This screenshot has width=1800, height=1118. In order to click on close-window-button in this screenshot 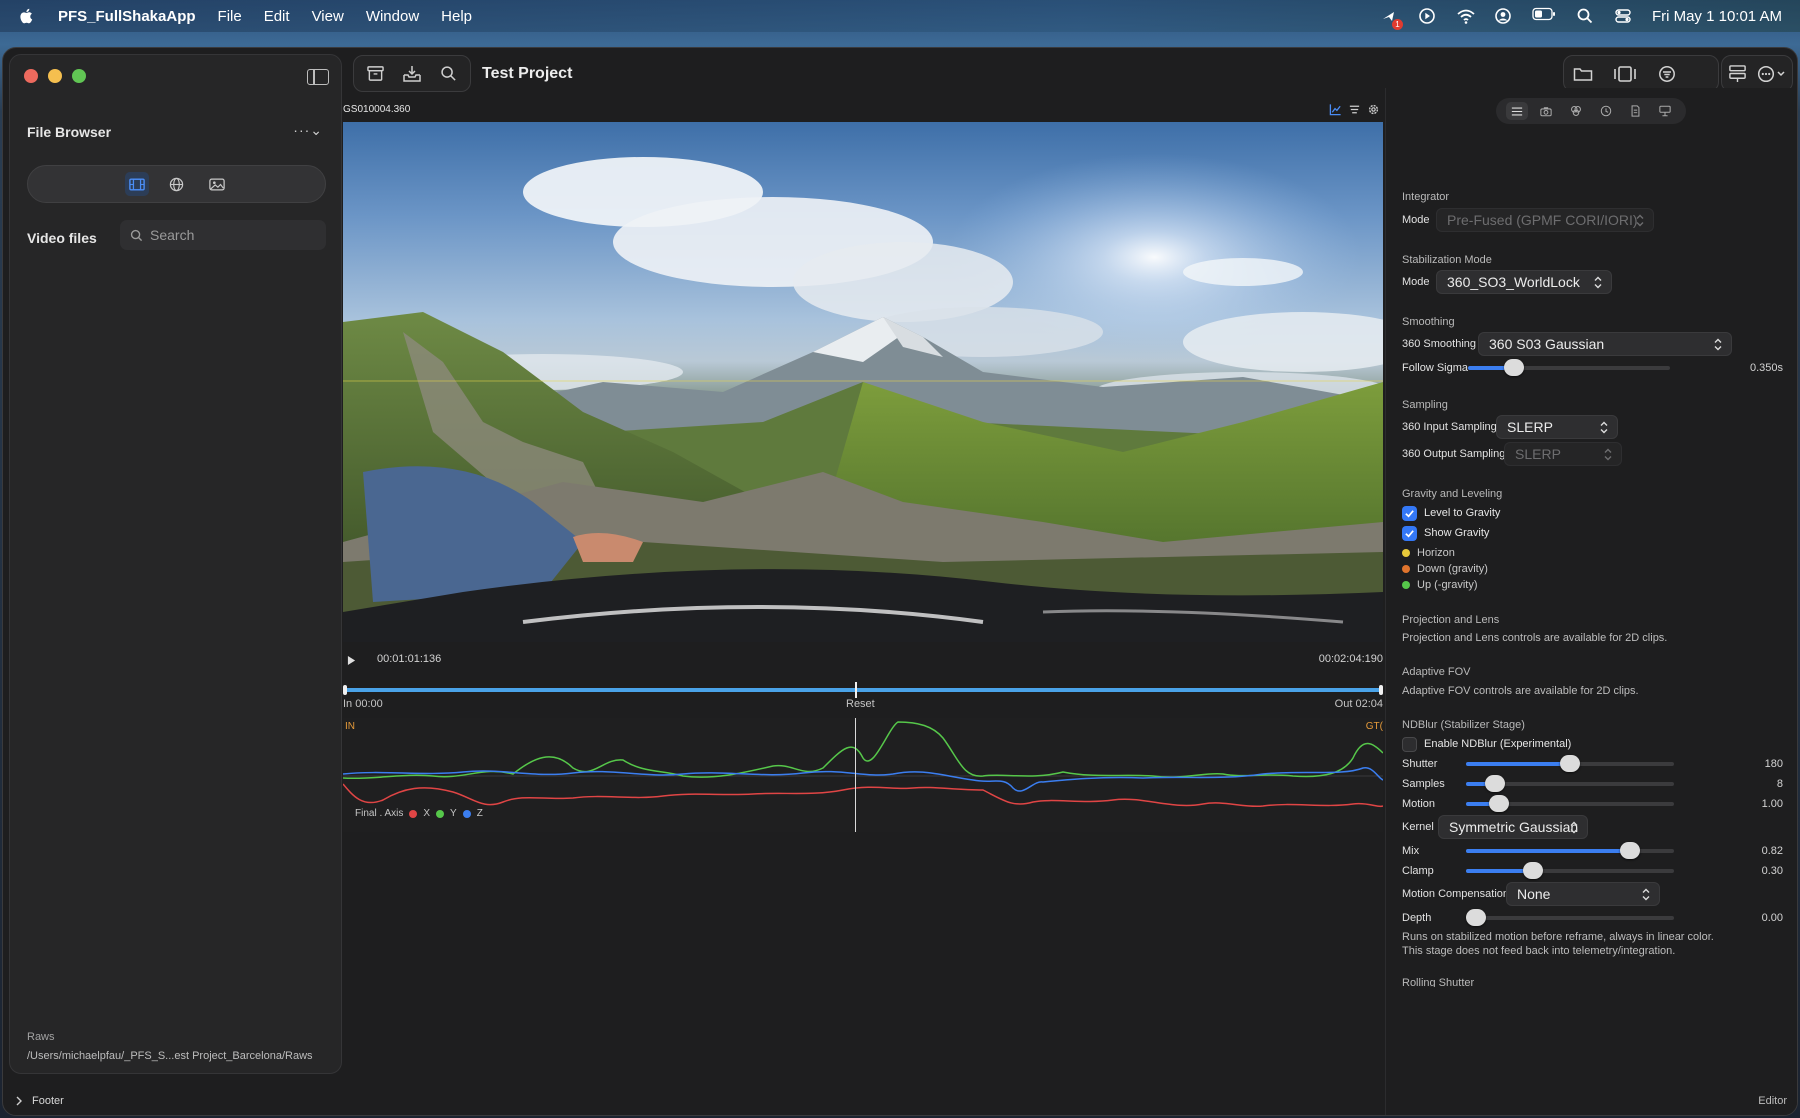, I will do `click(31, 76)`.